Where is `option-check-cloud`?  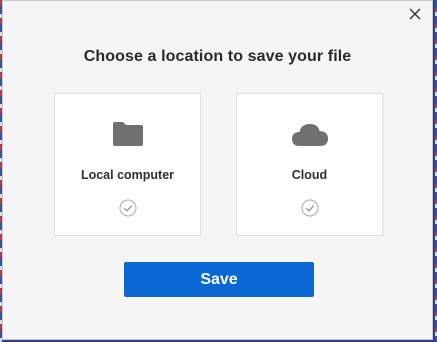
option-check-cloud is located at coordinates (310, 210).